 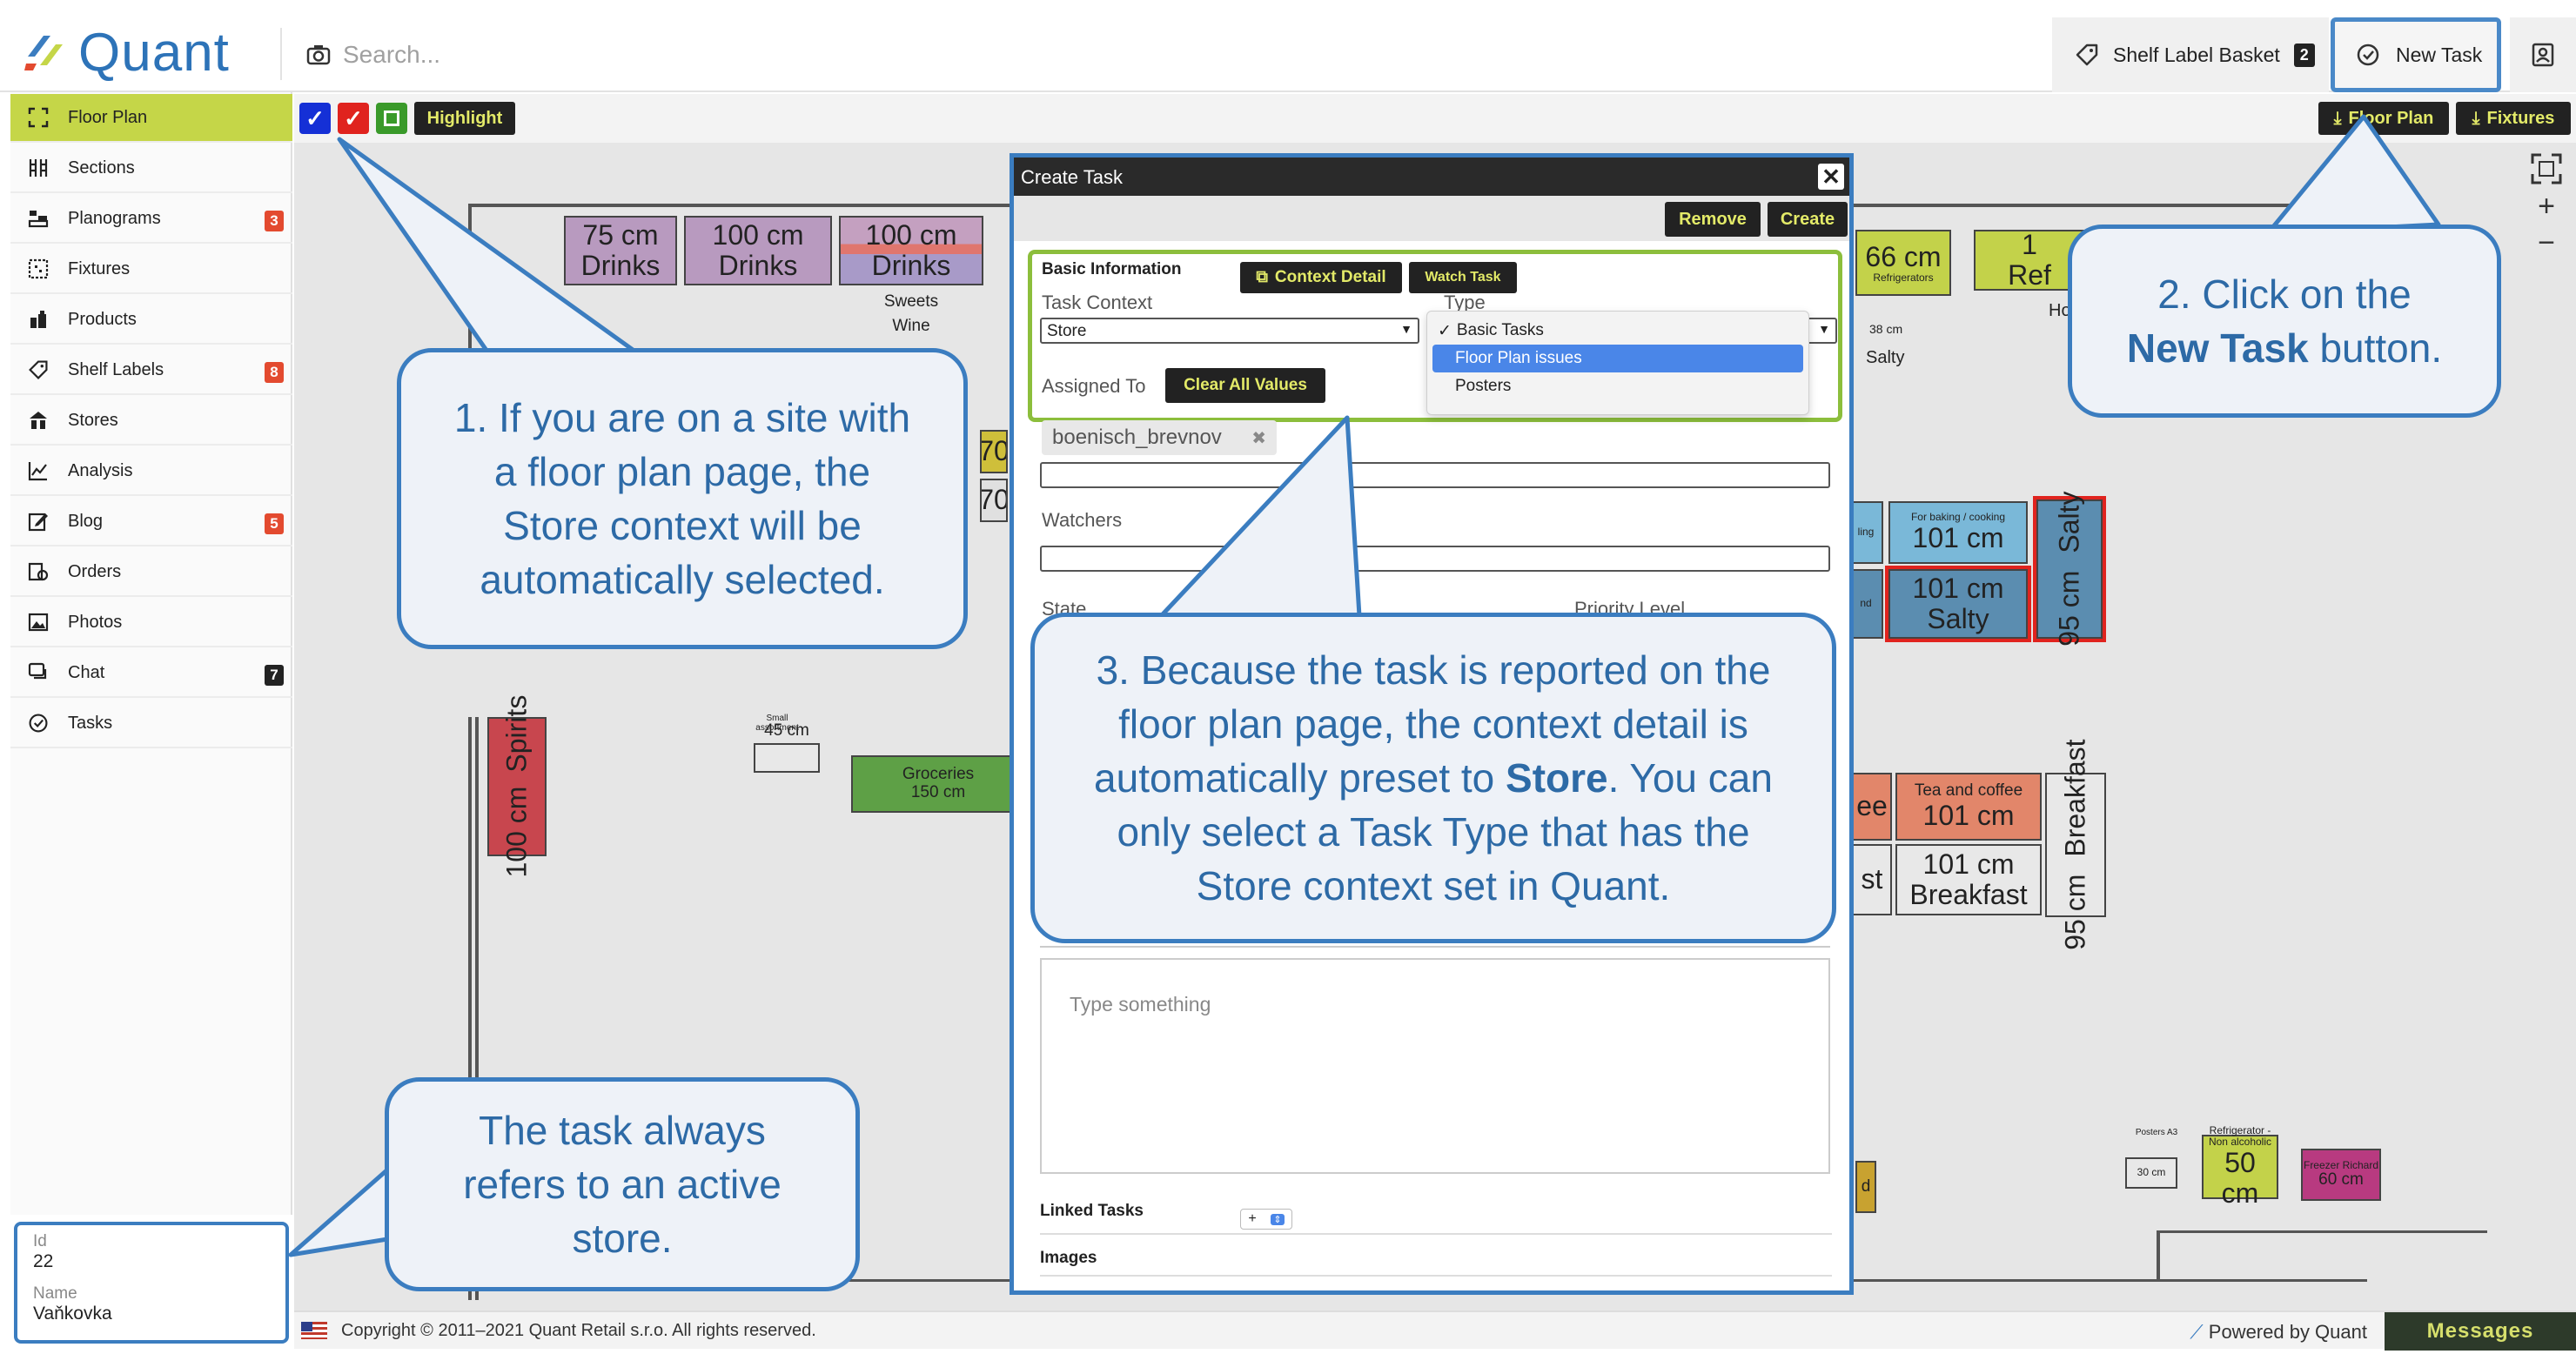 I want to click on fixture-tea-coffee: Tea and coffee 101 cm, so click(x=1968, y=807).